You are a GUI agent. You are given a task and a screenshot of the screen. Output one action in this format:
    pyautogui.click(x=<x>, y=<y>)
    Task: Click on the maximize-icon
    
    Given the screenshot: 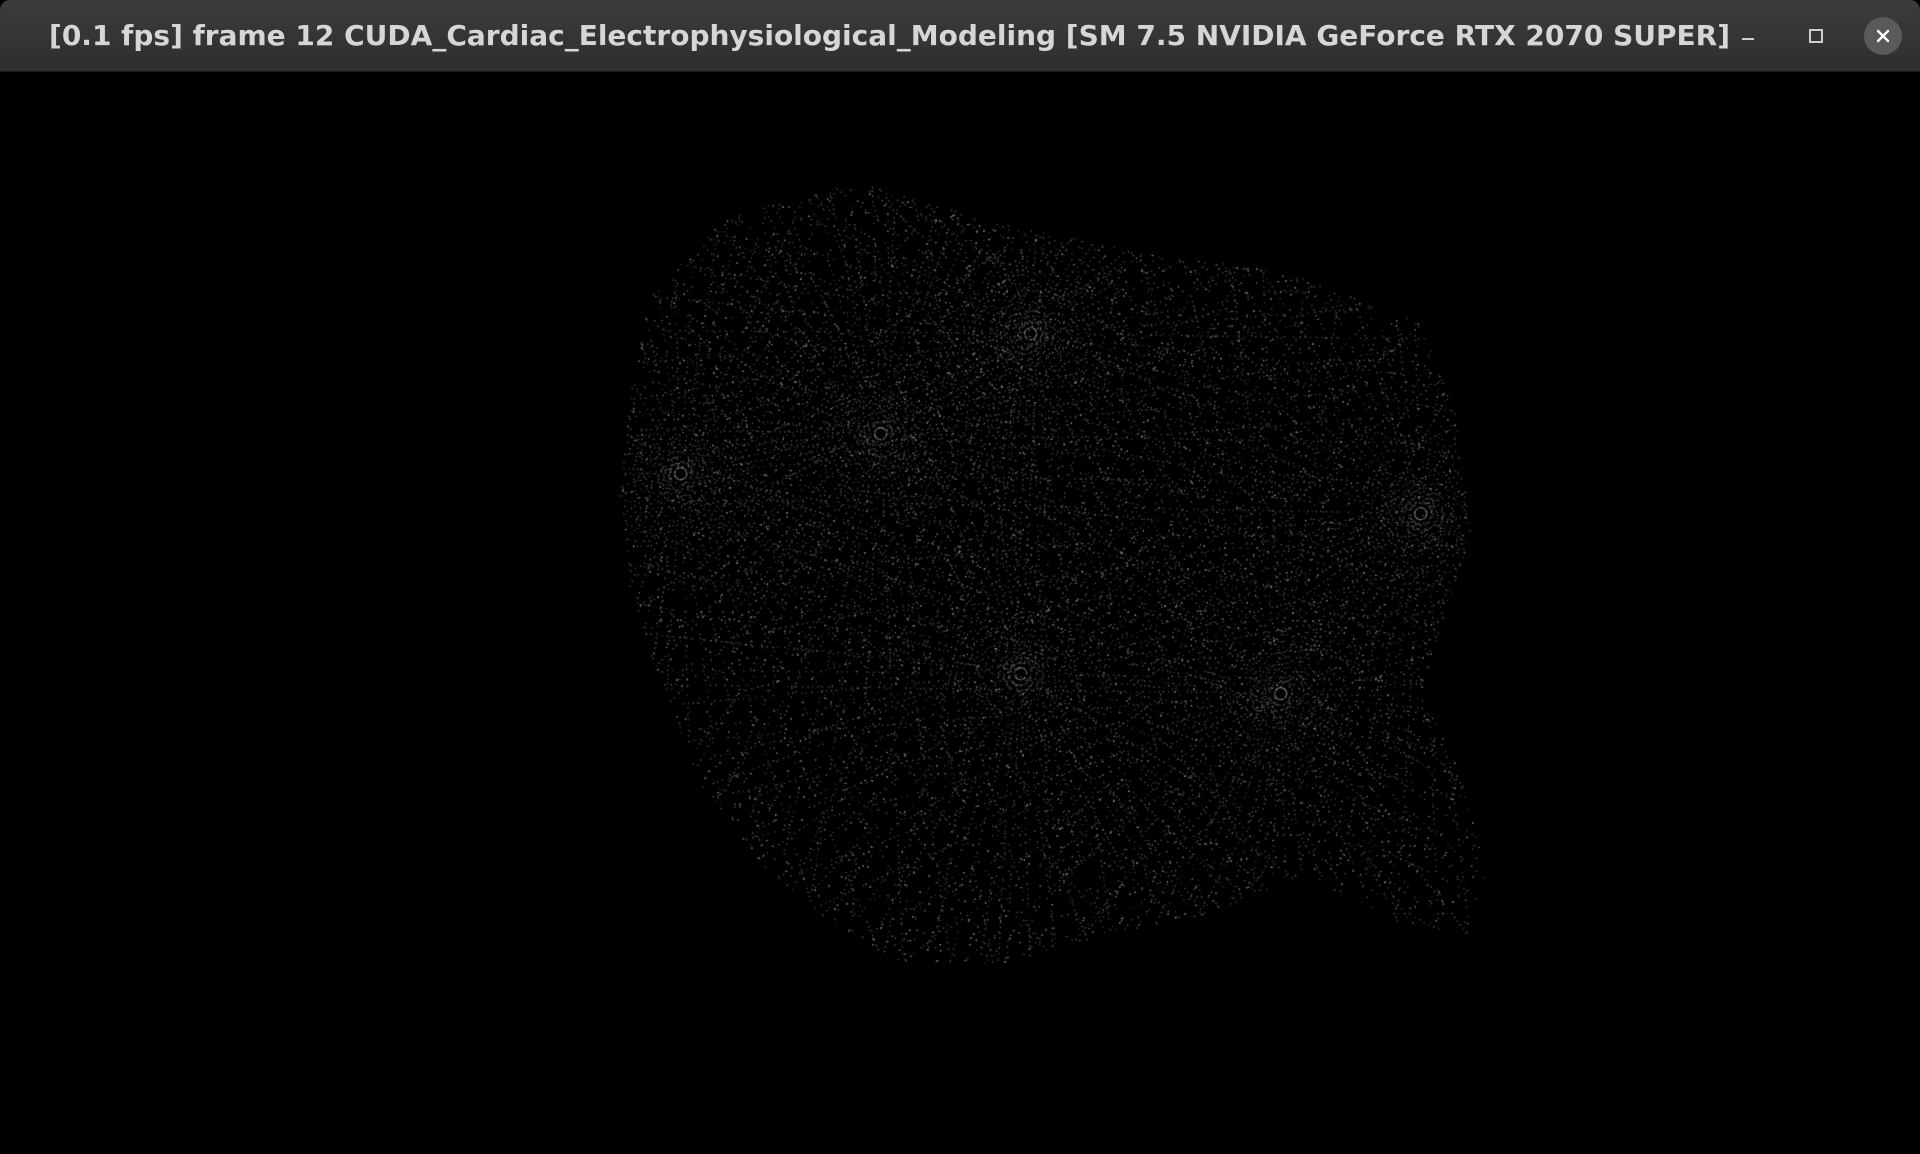 What is the action you would take?
    pyautogui.click(x=1816, y=36)
    